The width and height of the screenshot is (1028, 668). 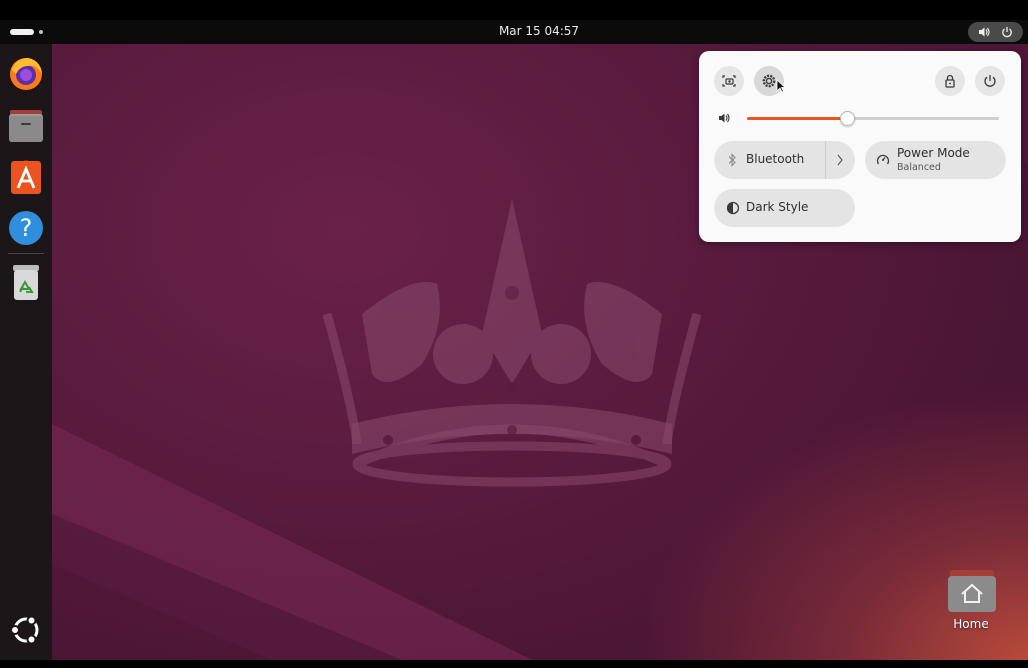 I want to click on trash-icon, so click(x=26, y=282).